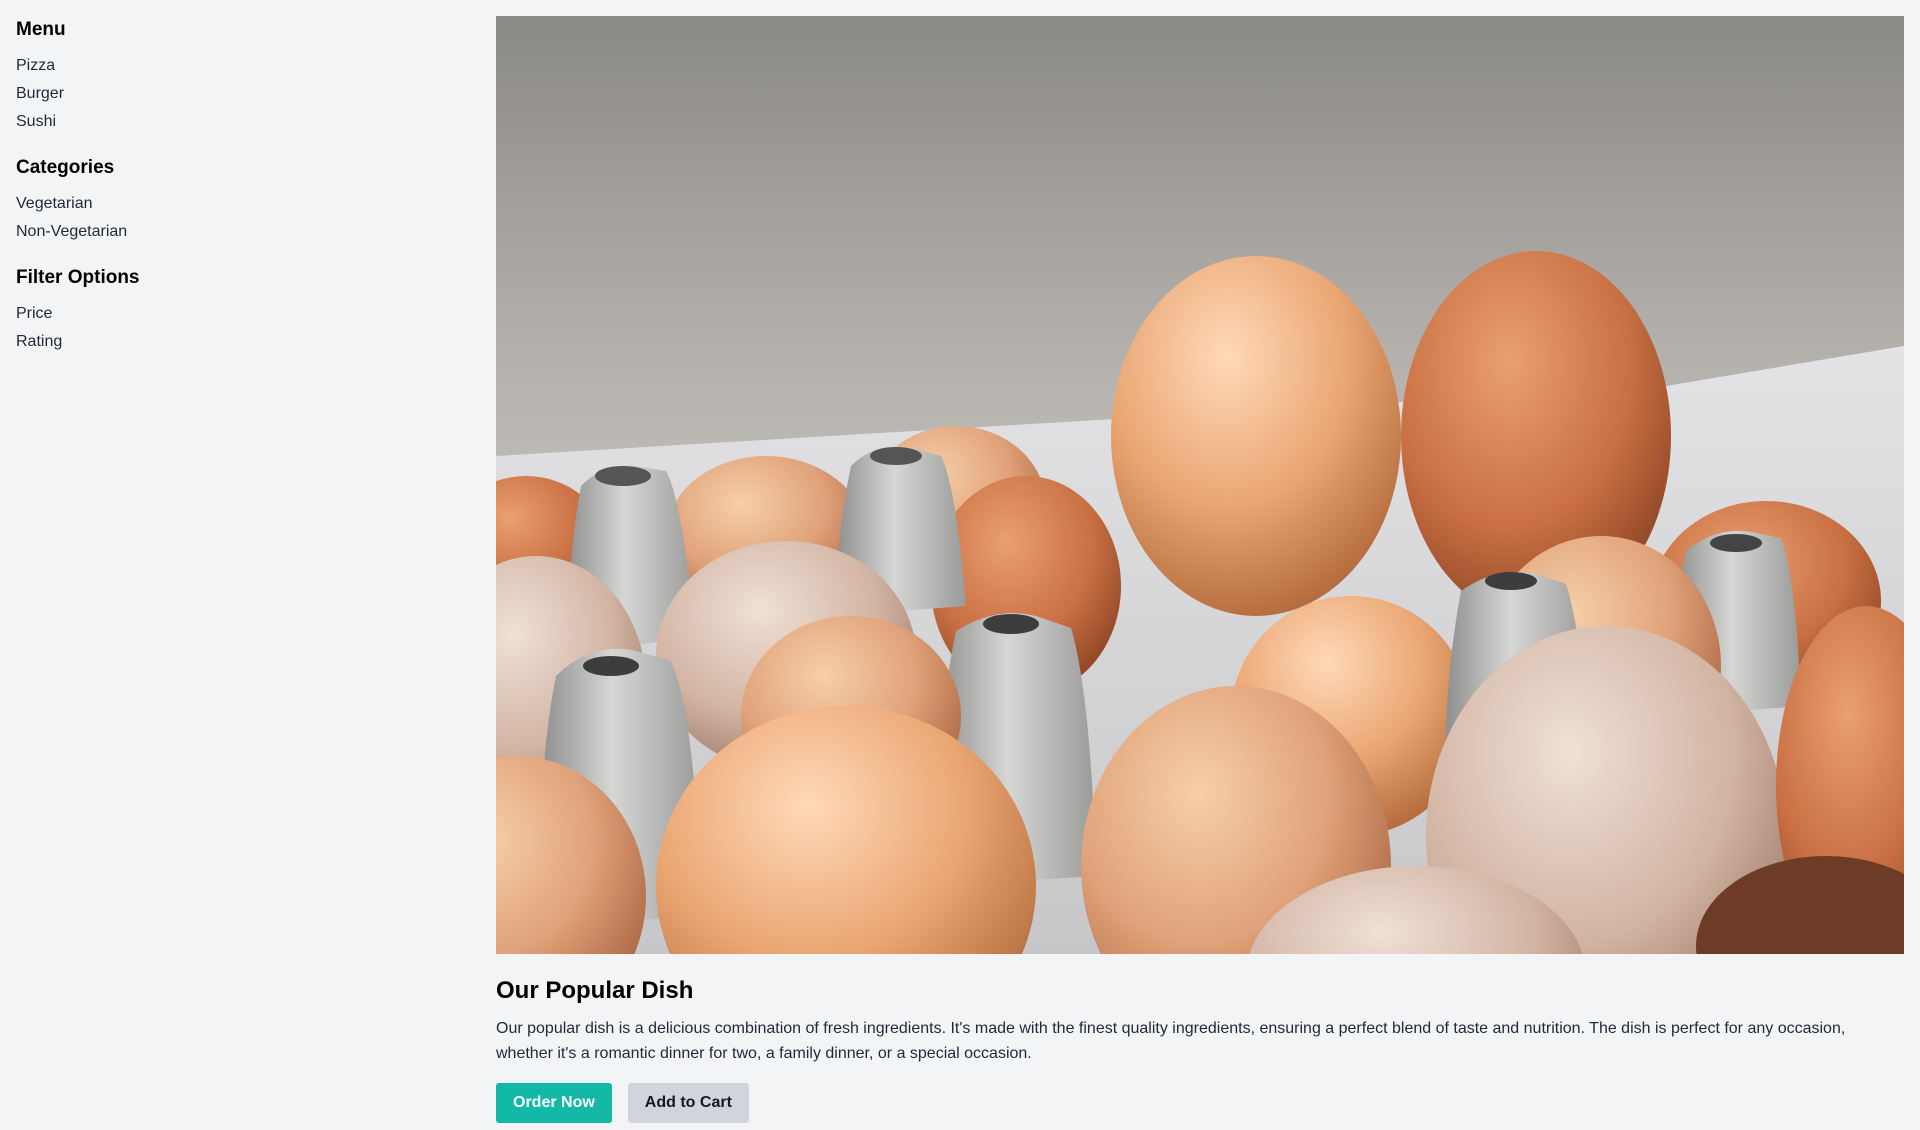 The height and width of the screenshot is (1130, 1920). What do you see at coordinates (236, 122) in the screenshot?
I see `sidebar-item-sushi: Sushi` at bounding box center [236, 122].